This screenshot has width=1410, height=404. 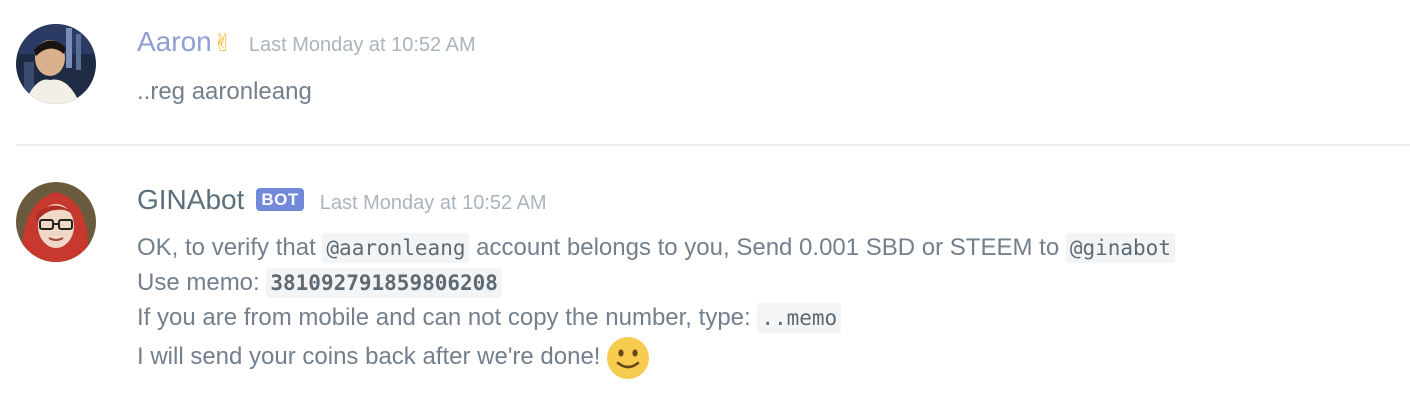 I want to click on slightly-smiling-face-icon, so click(x=628, y=357).